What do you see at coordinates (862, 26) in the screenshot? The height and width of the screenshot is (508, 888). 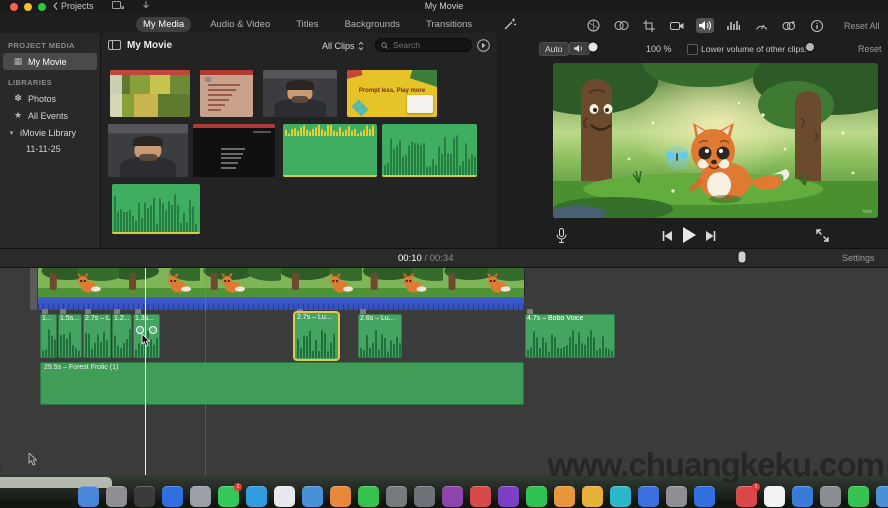 I see `reset-all-button: Reset All` at bounding box center [862, 26].